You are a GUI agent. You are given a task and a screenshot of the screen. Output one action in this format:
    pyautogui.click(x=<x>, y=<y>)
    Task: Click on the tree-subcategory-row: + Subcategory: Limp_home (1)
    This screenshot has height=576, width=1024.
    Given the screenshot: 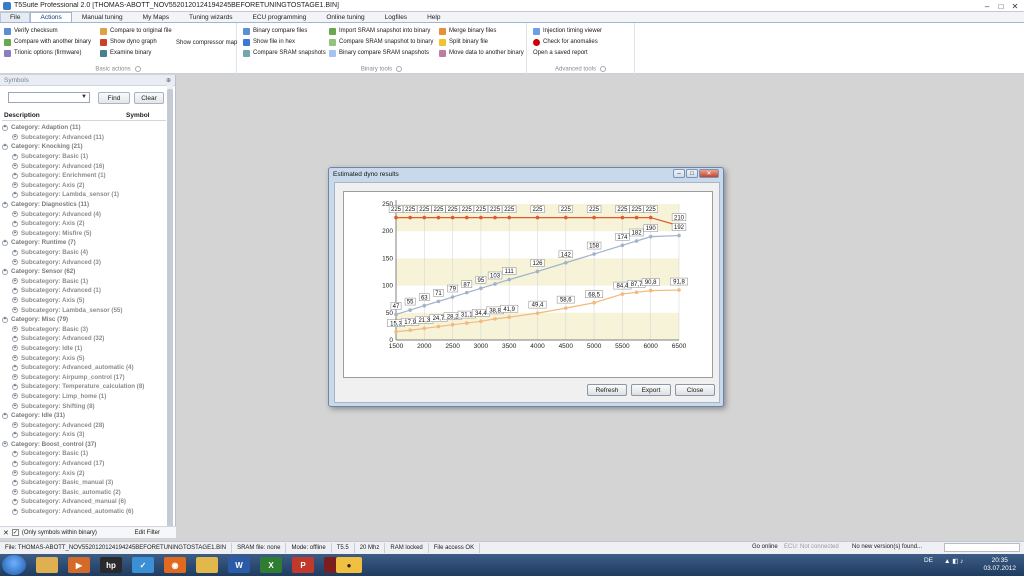 What is the action you would take?
    pyautogui.click(x=84, y=397)
    